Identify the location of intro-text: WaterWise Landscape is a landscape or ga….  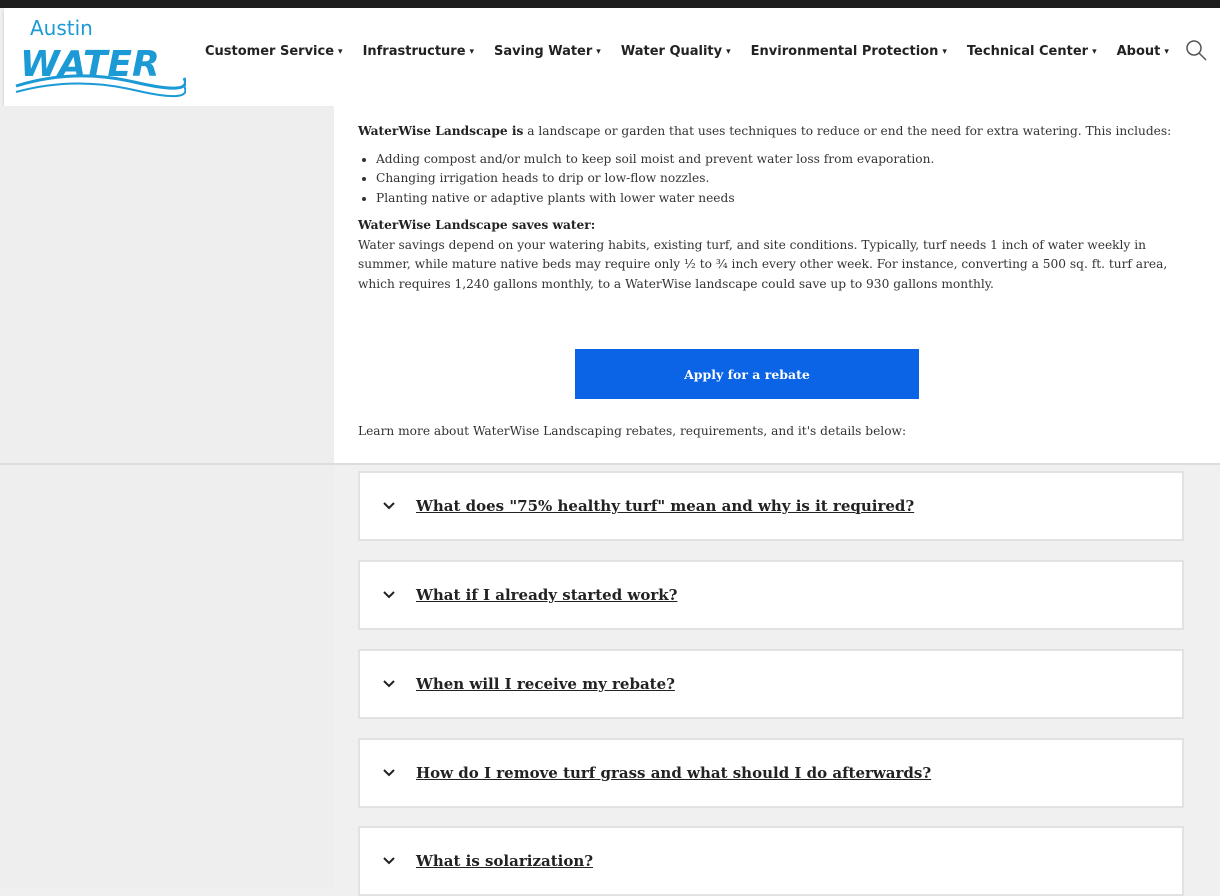
(768, 208).